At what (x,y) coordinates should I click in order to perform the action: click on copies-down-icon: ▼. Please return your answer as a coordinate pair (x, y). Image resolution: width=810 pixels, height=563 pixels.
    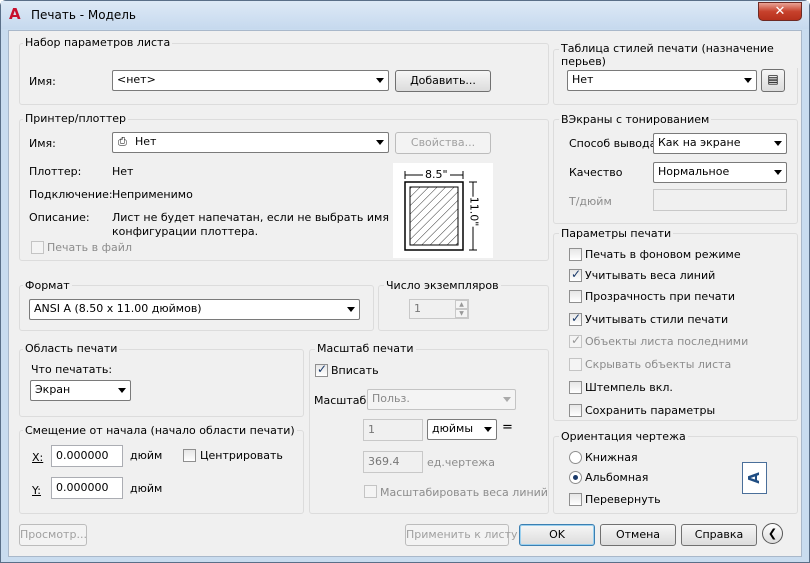
    Looking at the image, I should click on (461, 313).